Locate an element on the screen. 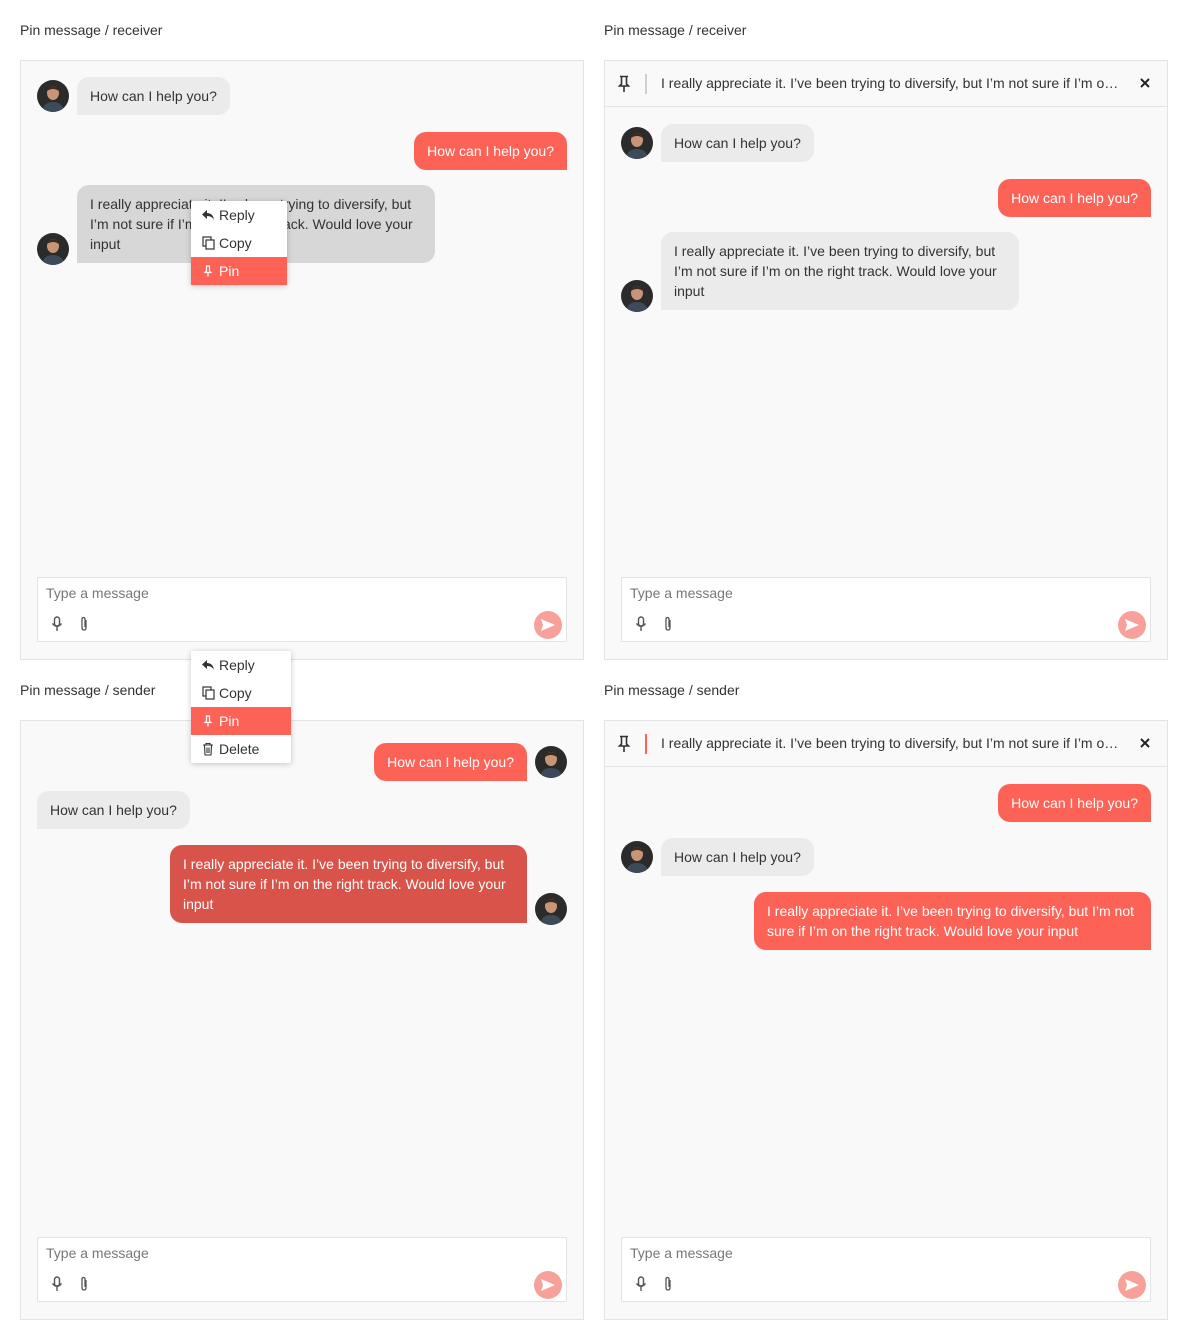 Image resolution: width=1188 pixels, height=1340 pixels. menu-item-delete: Delete is located at coordinates (241, 749).